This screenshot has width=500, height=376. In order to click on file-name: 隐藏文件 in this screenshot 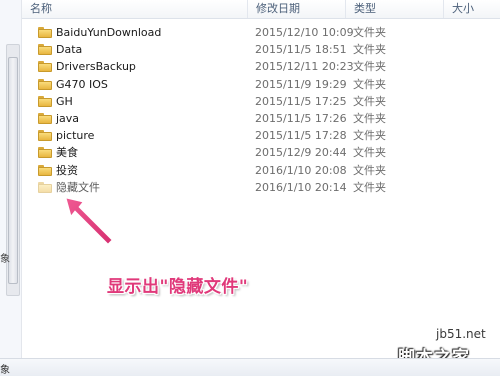, I will do `click(78, 187)`.